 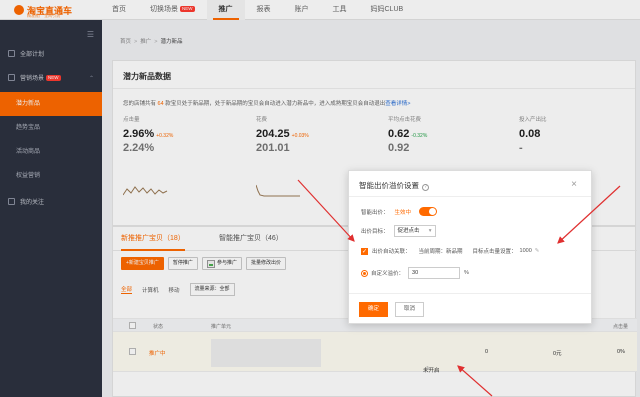 I want to click on row-label: 自定义溢价：, so click(x=388, y=274).